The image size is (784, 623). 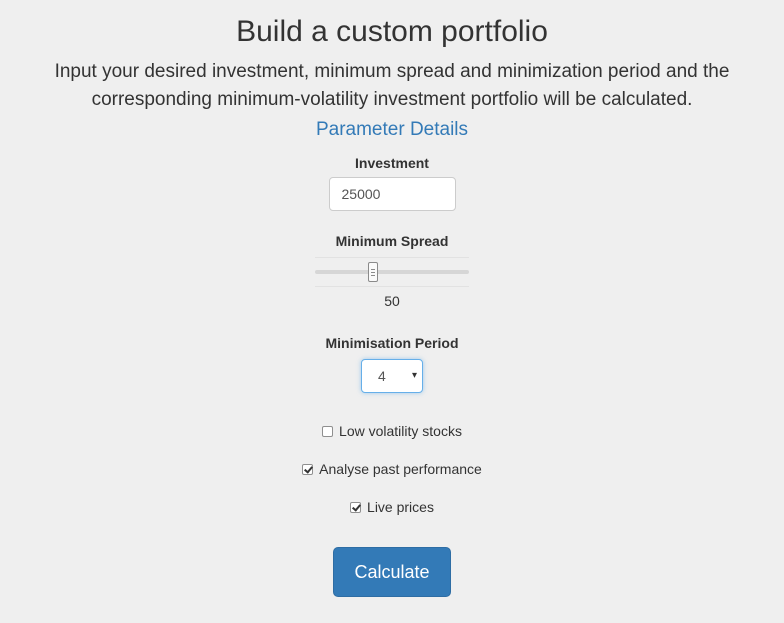 What do you see at coordinates (400, 507) in the screenshot?
I see `live-prices-label: Live prices` at bounding box center [400, 507].